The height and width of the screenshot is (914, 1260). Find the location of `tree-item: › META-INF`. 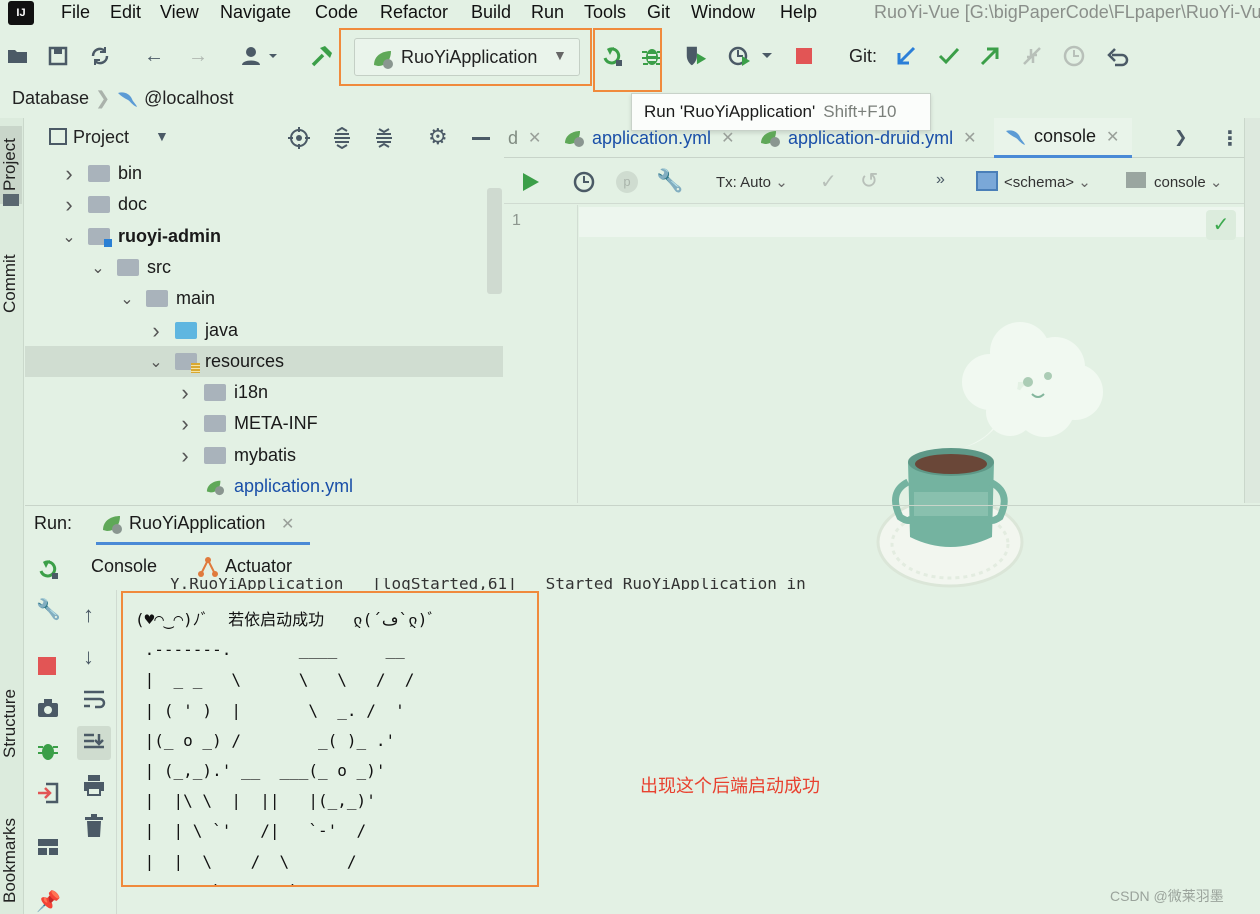

tree-item: › META-INF is located at coordinates (264, 423).